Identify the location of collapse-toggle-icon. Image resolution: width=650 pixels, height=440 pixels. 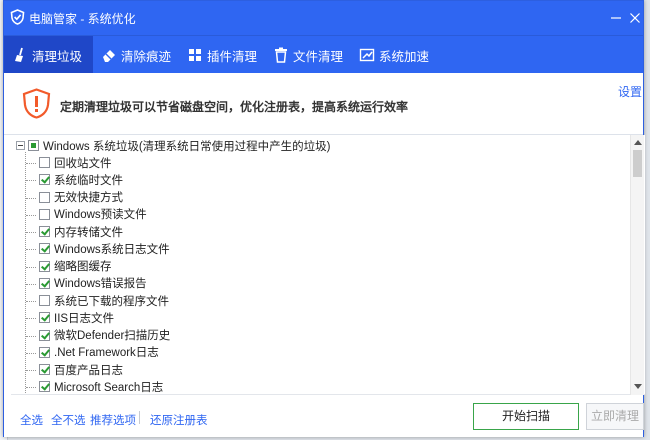
(20, 145).